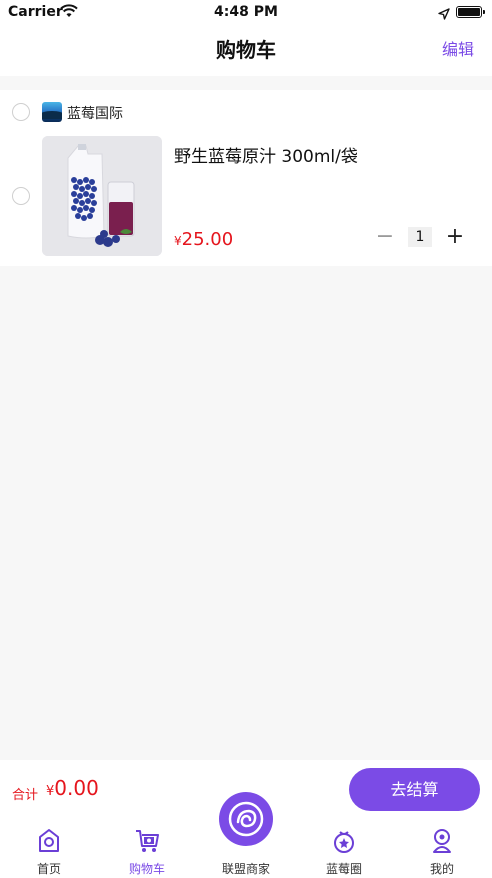 This screenshot has height=878, width=492. What do you see at coordinates (441, 869) in the screenshot?
I see `tab-label-profile: 我的` at bounding box center [441, 869].